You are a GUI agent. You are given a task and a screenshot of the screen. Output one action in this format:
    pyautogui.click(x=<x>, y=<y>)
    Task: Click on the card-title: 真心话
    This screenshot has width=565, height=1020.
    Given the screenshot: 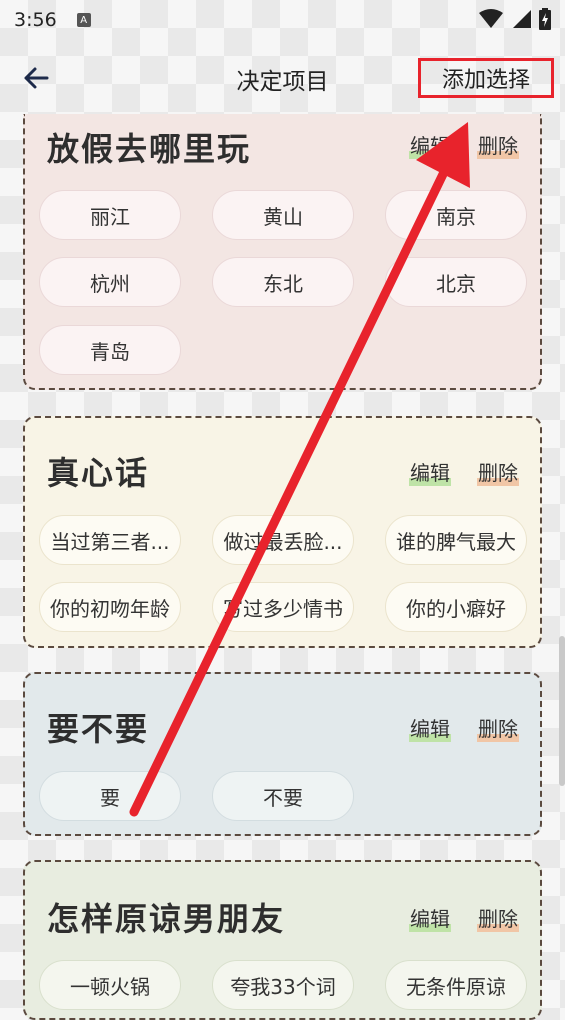 What is the action you would take?
    pyautogui.click(x=98, y=473)
    